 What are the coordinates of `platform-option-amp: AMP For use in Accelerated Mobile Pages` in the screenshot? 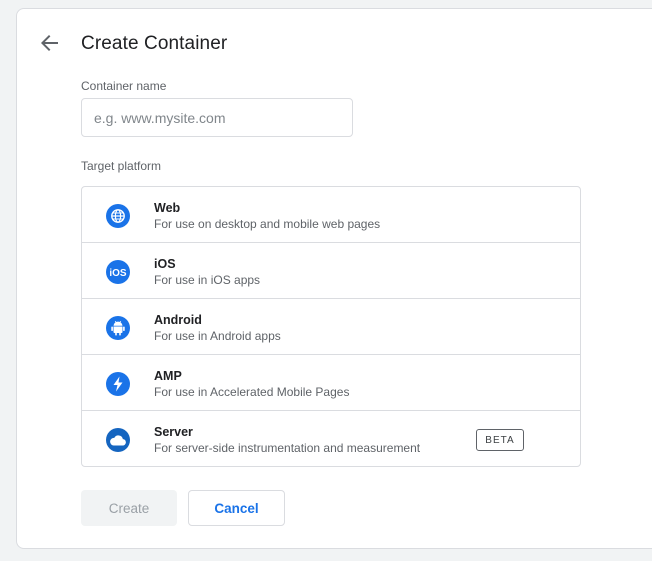 It's located at (331, 383).